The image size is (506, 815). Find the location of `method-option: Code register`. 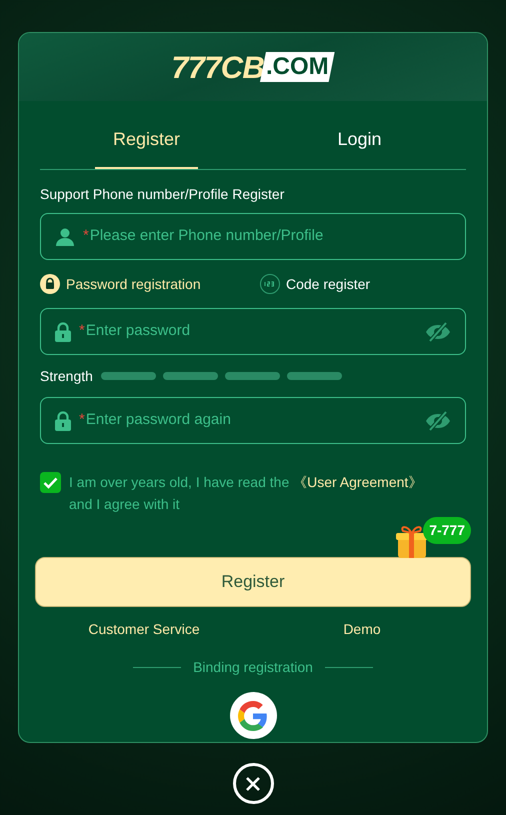

method-option: Code register is located at coordinates (315, 284).